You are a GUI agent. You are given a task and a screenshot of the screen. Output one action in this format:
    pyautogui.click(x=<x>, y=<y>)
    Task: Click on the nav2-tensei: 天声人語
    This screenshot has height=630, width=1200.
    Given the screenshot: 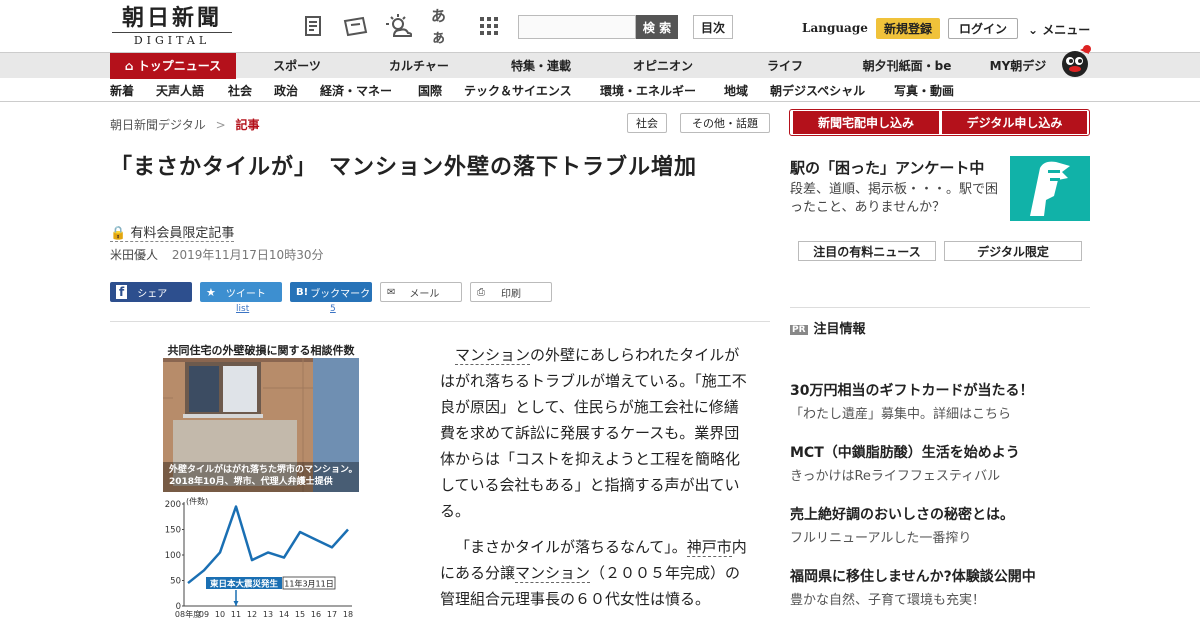 What is the action you would take?
    pyautogui.click(x=180, y=90)
    